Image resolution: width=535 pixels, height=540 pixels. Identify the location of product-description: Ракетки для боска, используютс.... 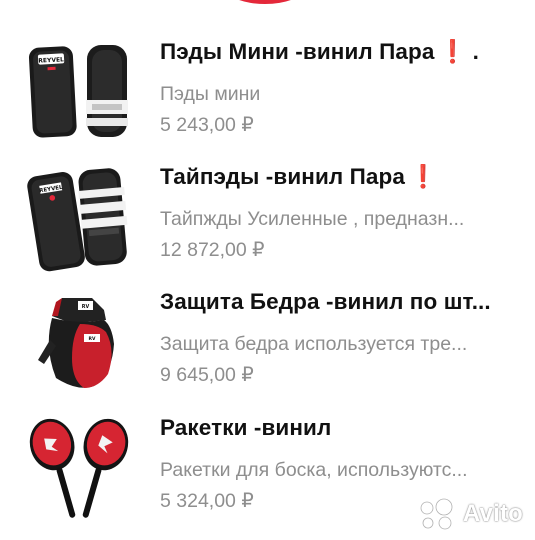
(314, 470).